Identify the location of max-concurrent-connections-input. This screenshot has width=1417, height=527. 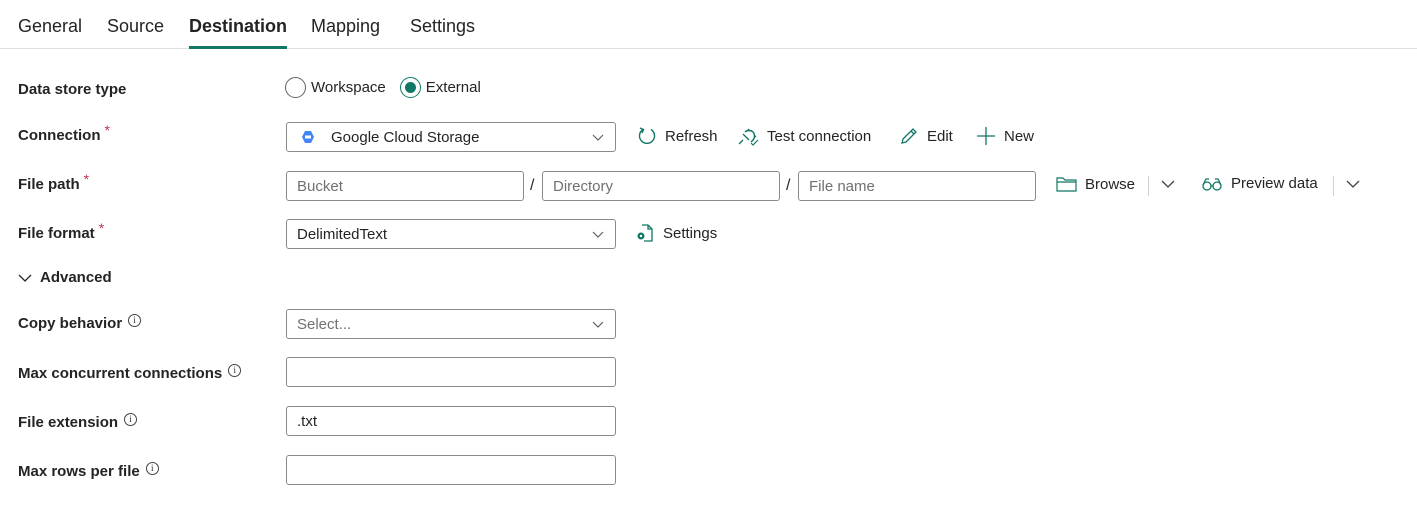
(451, 372).